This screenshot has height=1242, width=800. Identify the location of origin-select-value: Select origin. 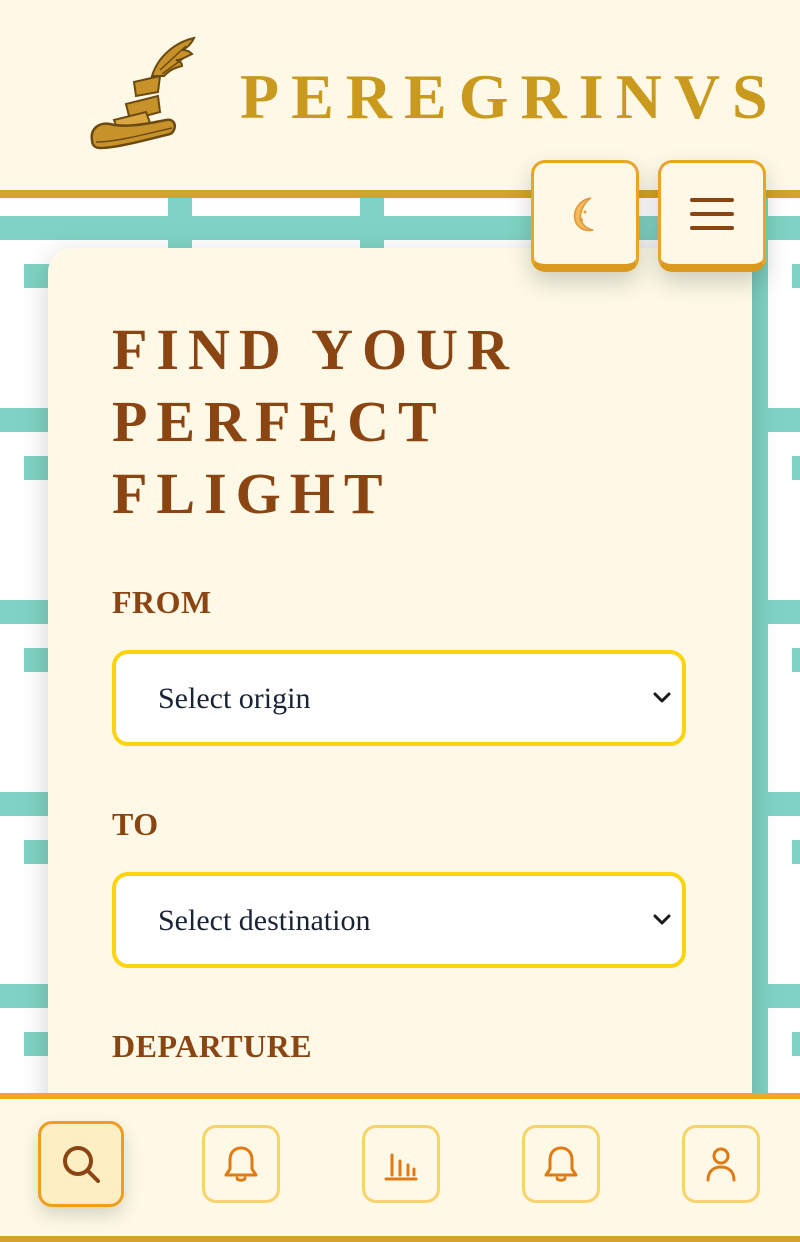
(234, 698).